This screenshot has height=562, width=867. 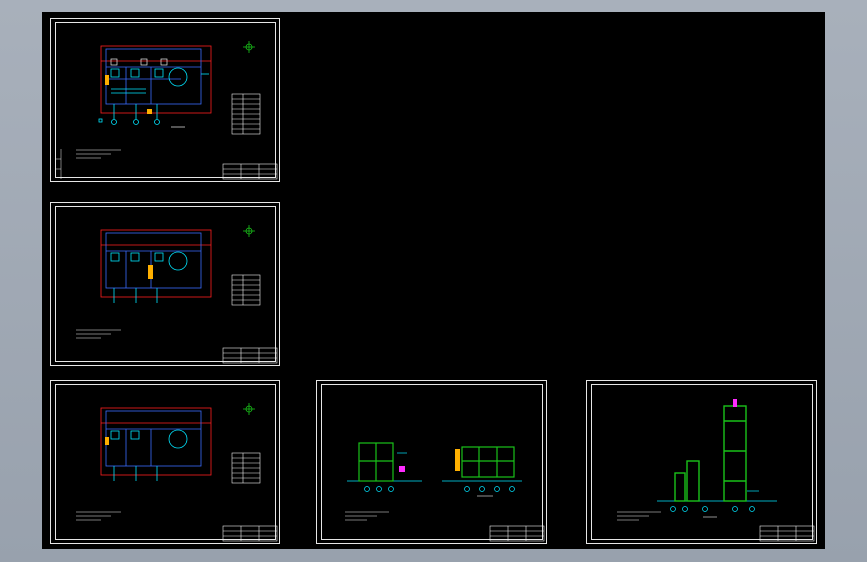 I want to click on tower-elevation-drawing, so click(x=716, y=470).